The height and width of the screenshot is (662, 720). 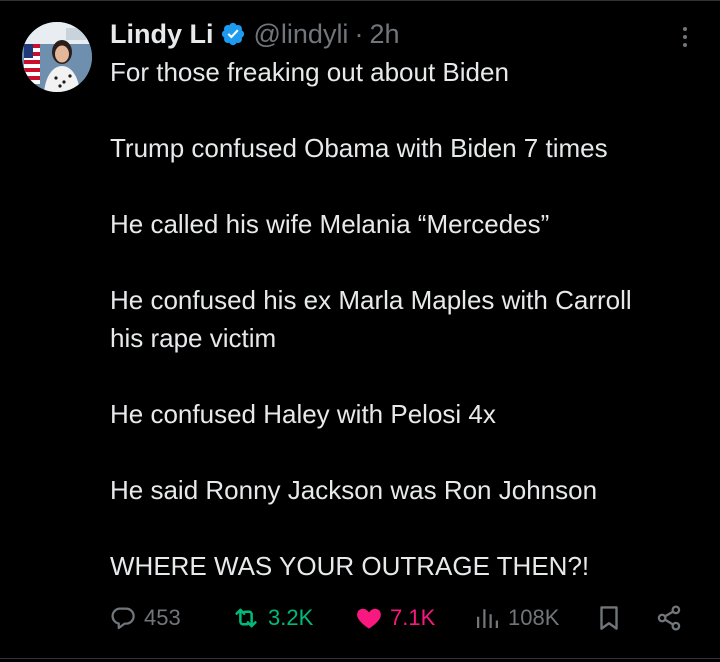 I want to click on tweet-paragraph: For those freaking out about Biden, so click(x=405, y=72).